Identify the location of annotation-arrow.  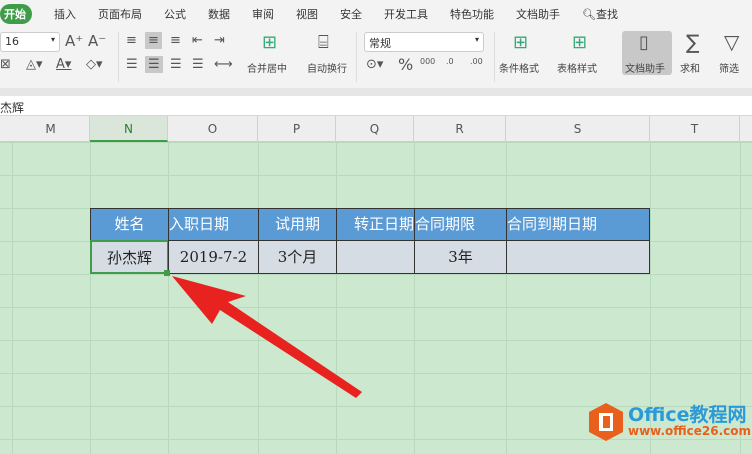
(267, 337).